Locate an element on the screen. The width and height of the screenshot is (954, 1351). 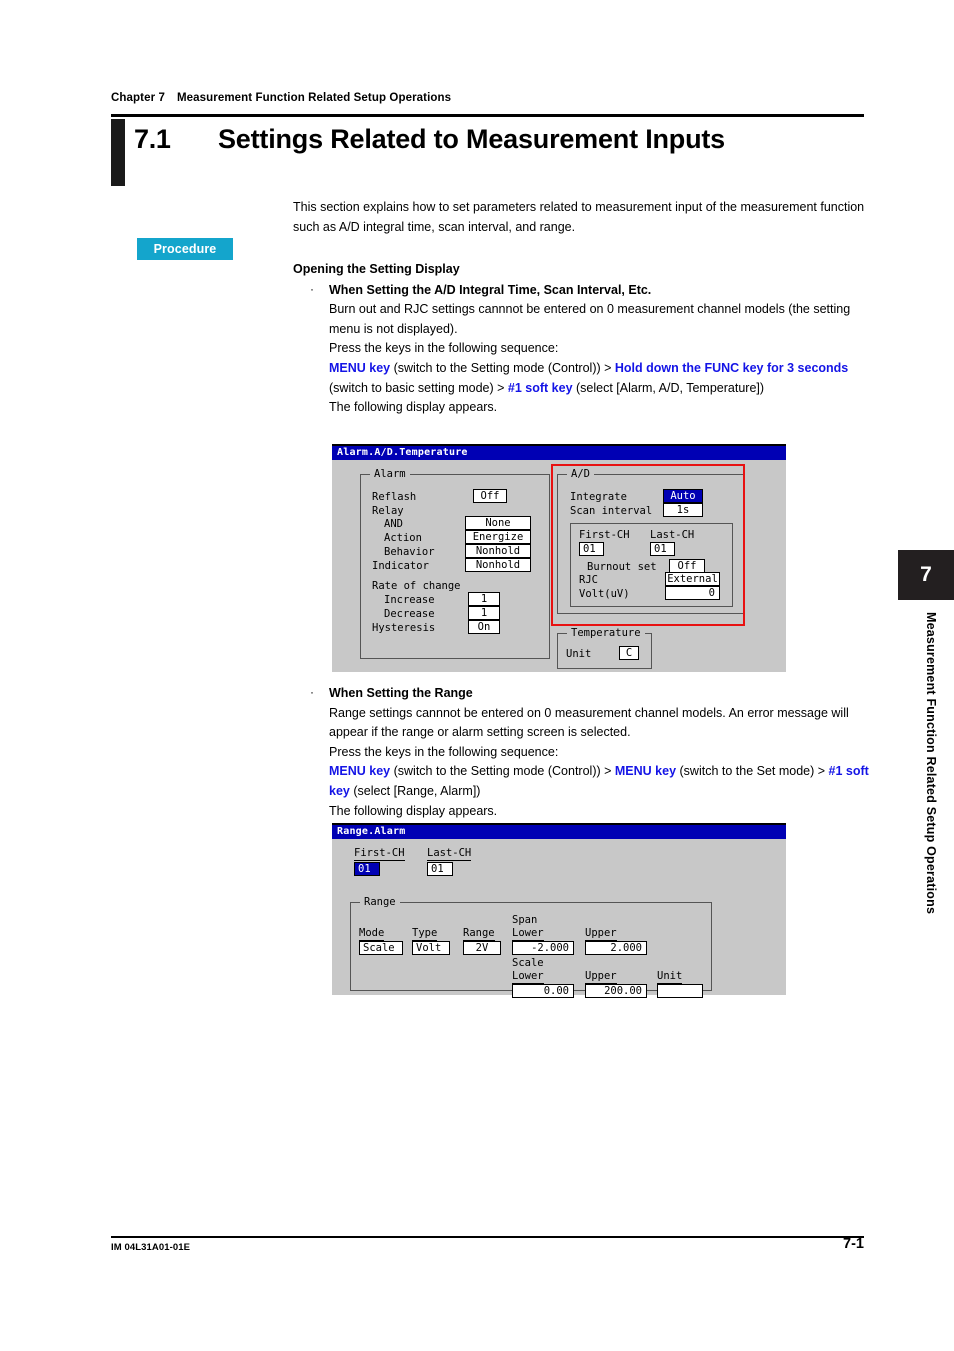
screen1-title-bar: Alarm.A/D.Temperature is located at coordinates (559, 452).